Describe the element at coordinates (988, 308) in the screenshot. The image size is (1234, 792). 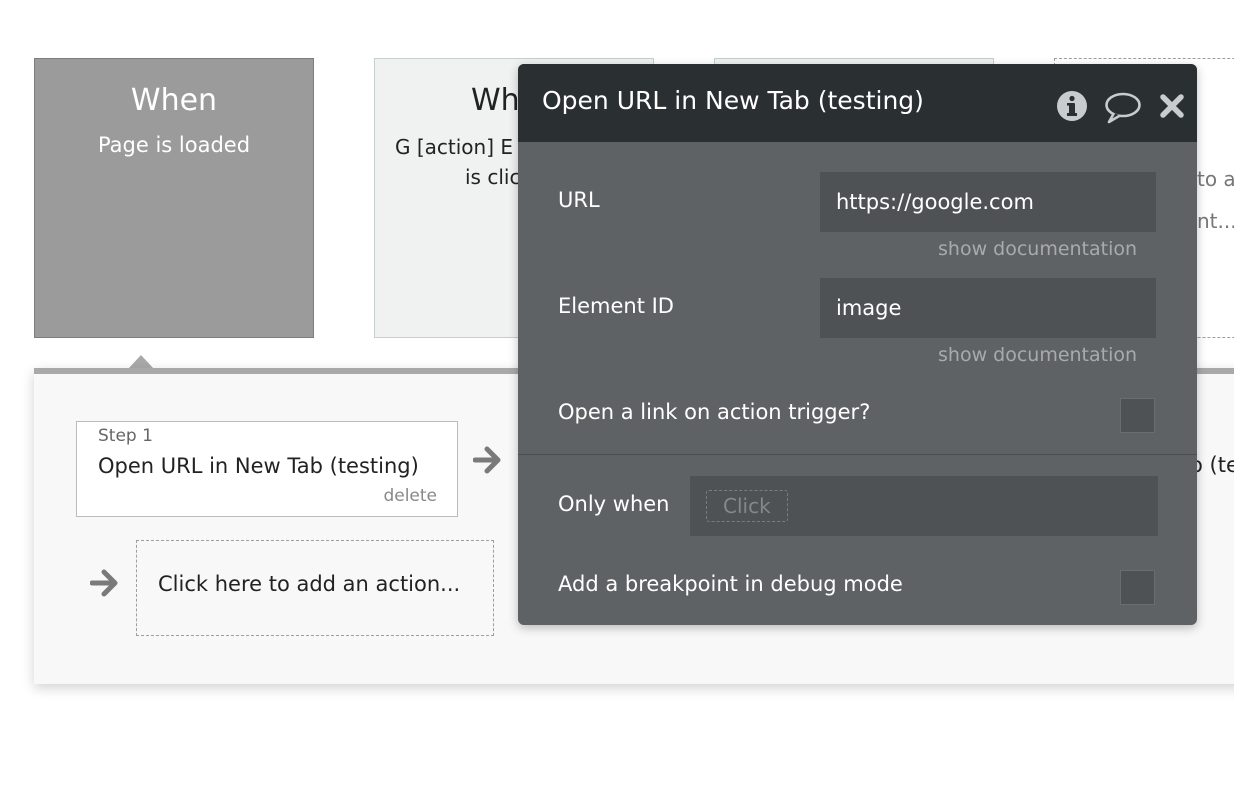
I see `element-id-input: image` at that location.